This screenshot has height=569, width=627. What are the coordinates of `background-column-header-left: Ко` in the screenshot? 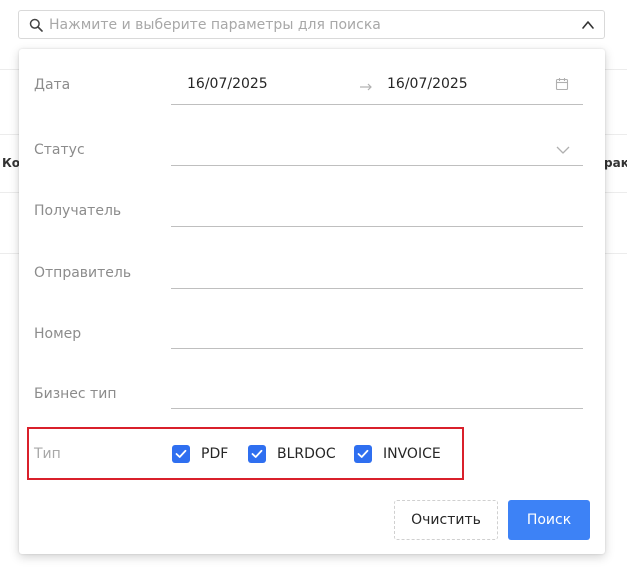 It's located at (11, 163).